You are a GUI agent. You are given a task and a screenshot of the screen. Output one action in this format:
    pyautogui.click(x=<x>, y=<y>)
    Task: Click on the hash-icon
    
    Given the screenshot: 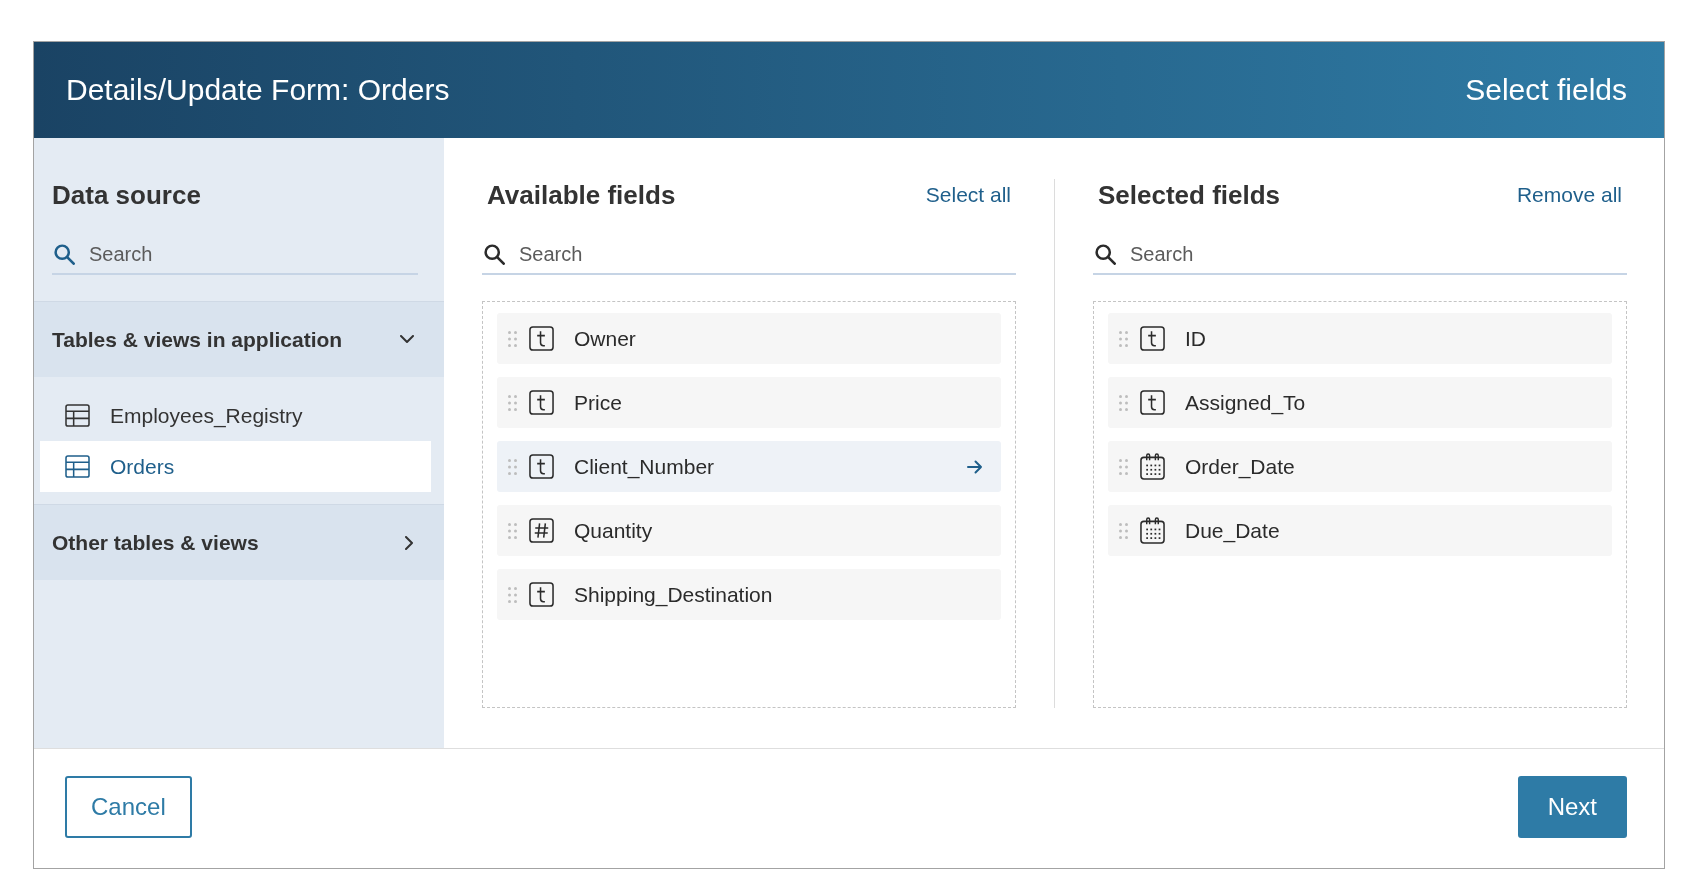 What is the action you would take?
    pyautogui.click(x=541, y=530)
    